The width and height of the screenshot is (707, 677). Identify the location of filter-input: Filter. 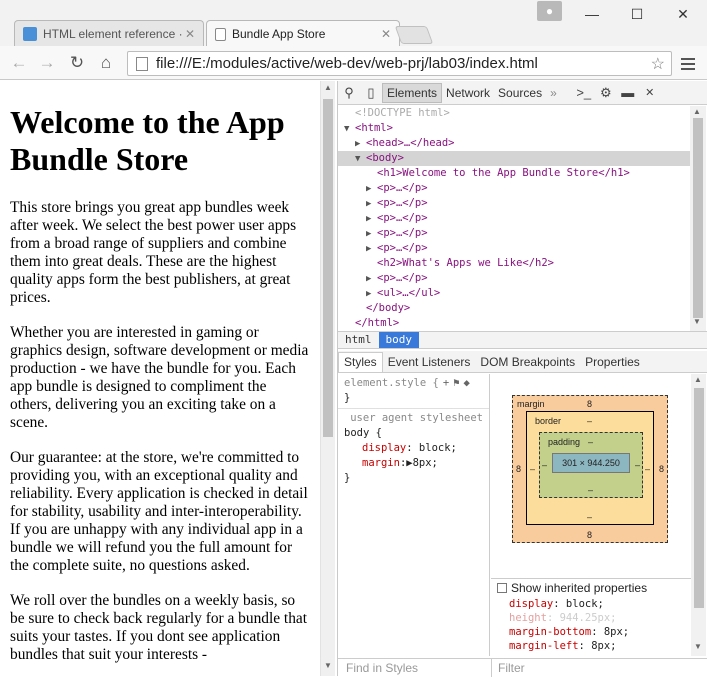
(511, 668).